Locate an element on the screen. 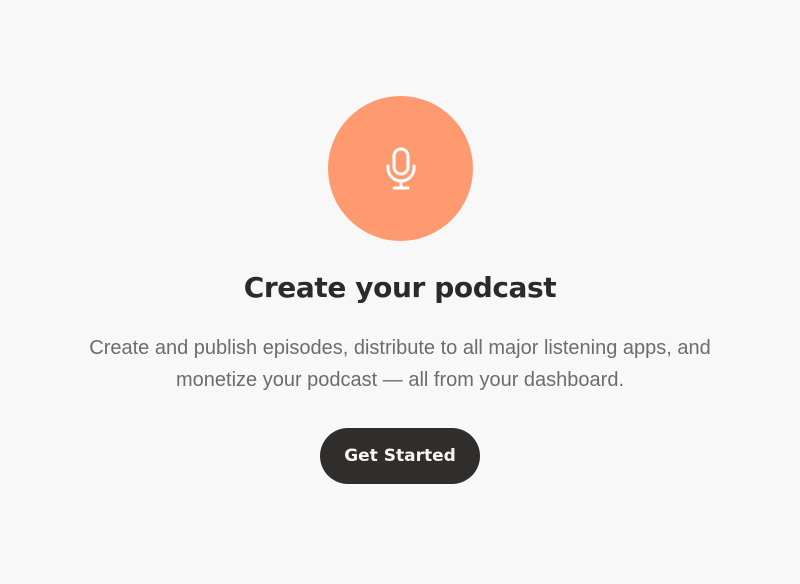 Image resolution: width=800 pixels, height=584 pixels. microphone-icon is located at coordinates (400, 168).